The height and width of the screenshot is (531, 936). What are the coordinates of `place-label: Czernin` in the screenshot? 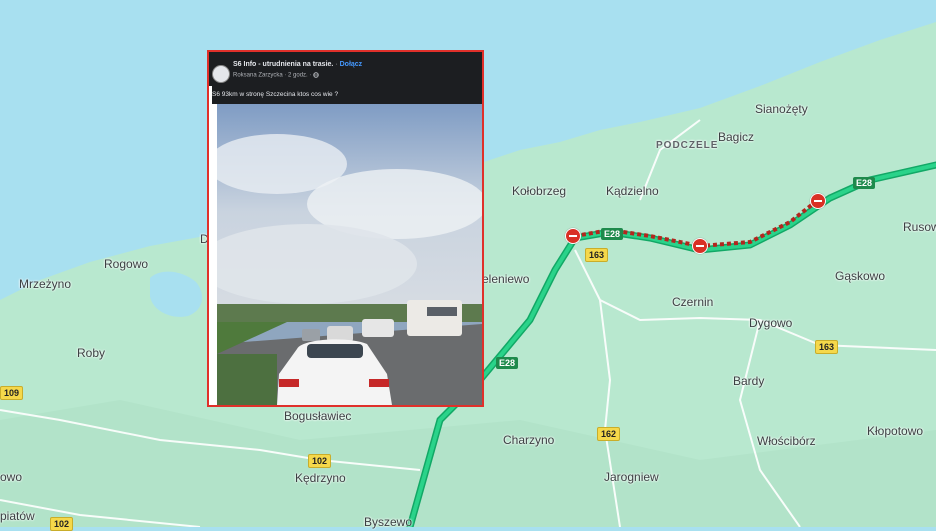 It's located at (693, 302).